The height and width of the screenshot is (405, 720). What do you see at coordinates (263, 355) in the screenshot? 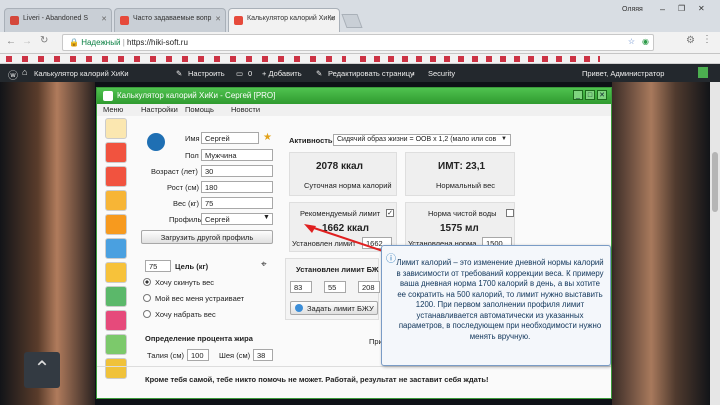
I see `neck-field: 38` at bounding box center [263, 355].